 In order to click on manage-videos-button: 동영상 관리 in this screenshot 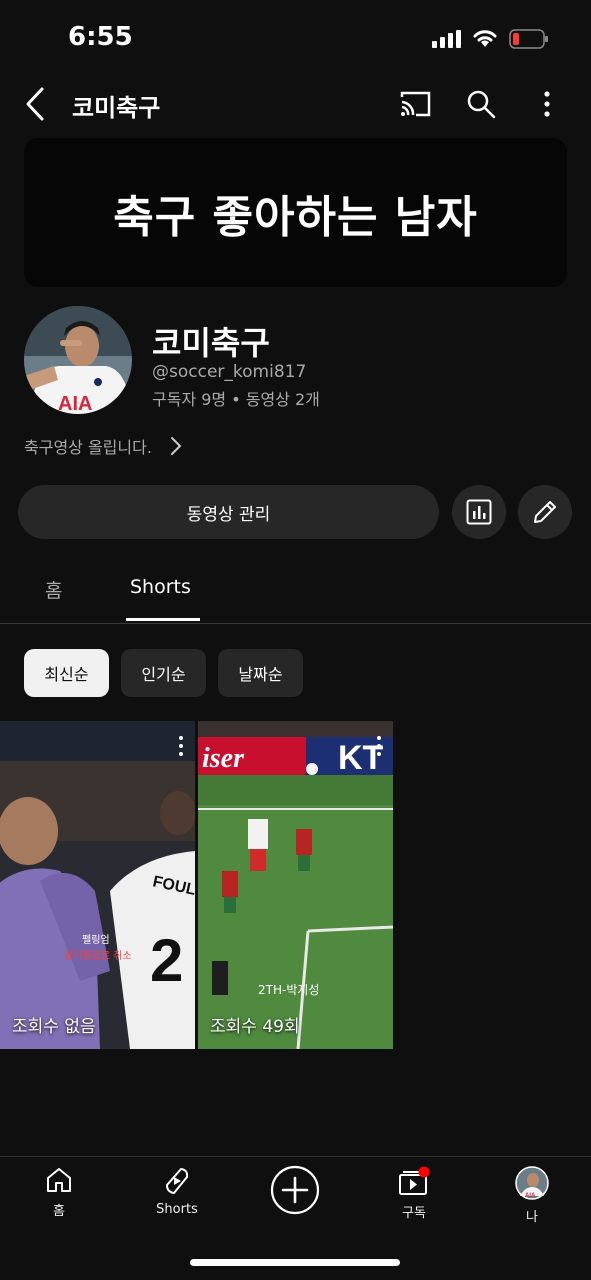, I will do `click(228, 512)`.